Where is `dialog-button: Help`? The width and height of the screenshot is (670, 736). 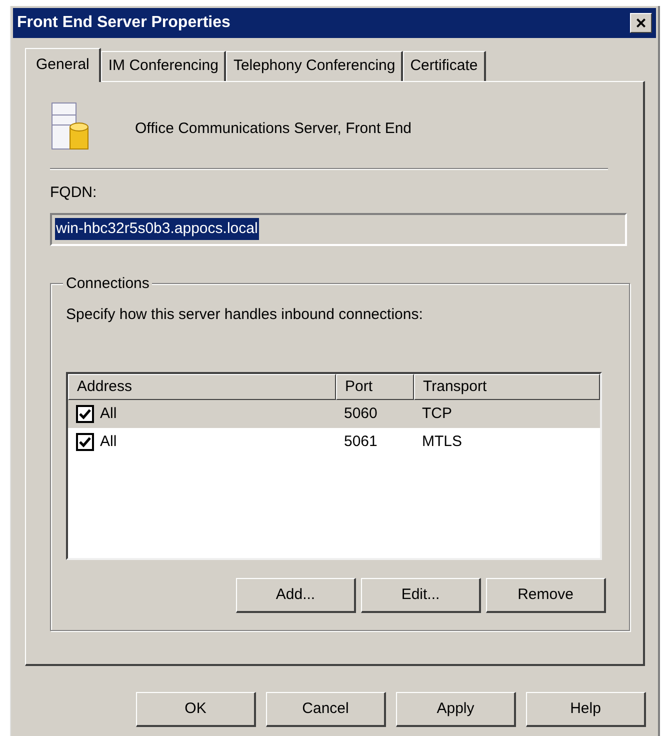
dialog-button: Help is located at coordinates (586, 709).